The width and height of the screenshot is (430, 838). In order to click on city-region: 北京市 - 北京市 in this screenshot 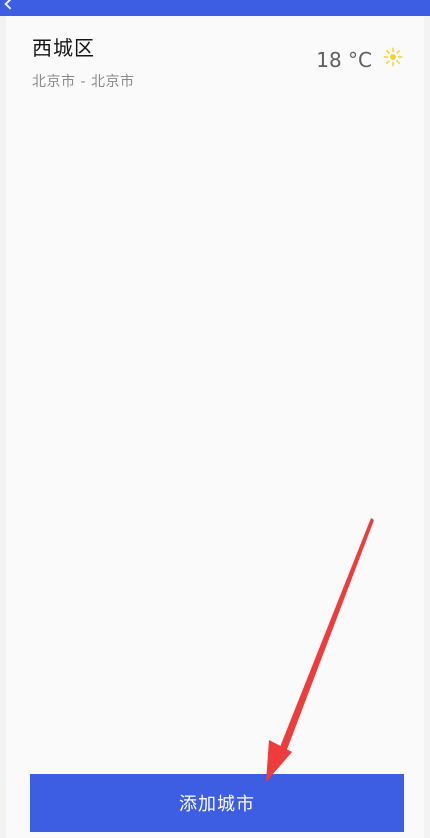, I will do `click(83, 82)`.